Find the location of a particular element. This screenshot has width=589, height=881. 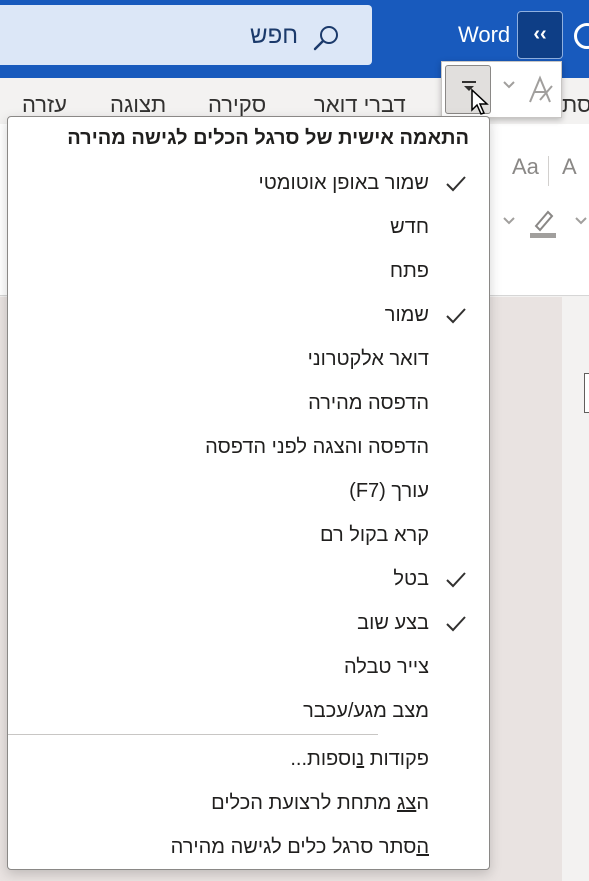

show-below-ribbon-item: הצג מתחת לרצועת הכלים is located at coordinates (248, 804).